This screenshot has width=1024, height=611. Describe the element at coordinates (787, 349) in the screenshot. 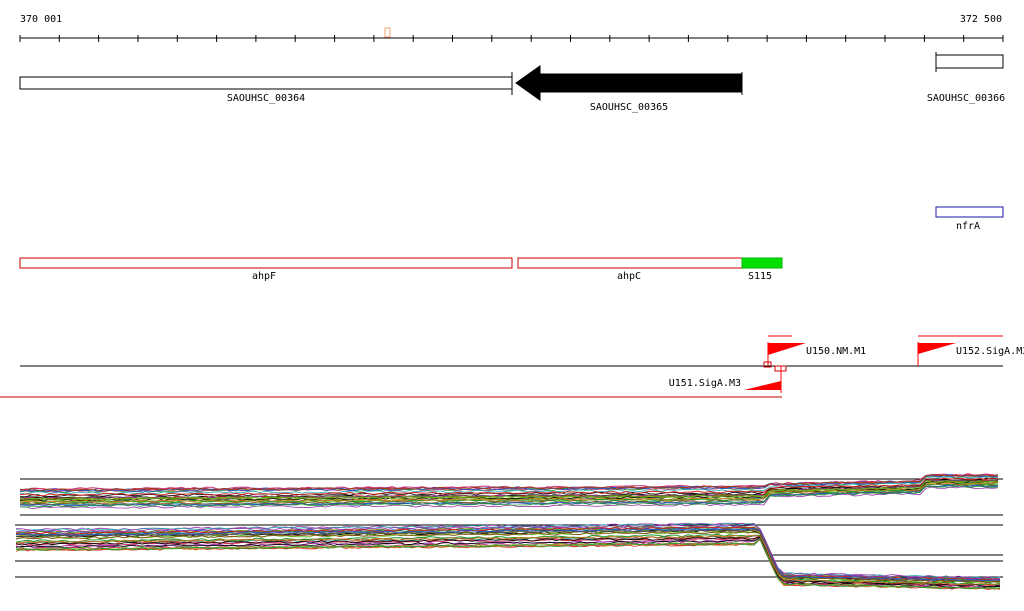

I see `promoter-flag-U150.NM.M1` at that location.